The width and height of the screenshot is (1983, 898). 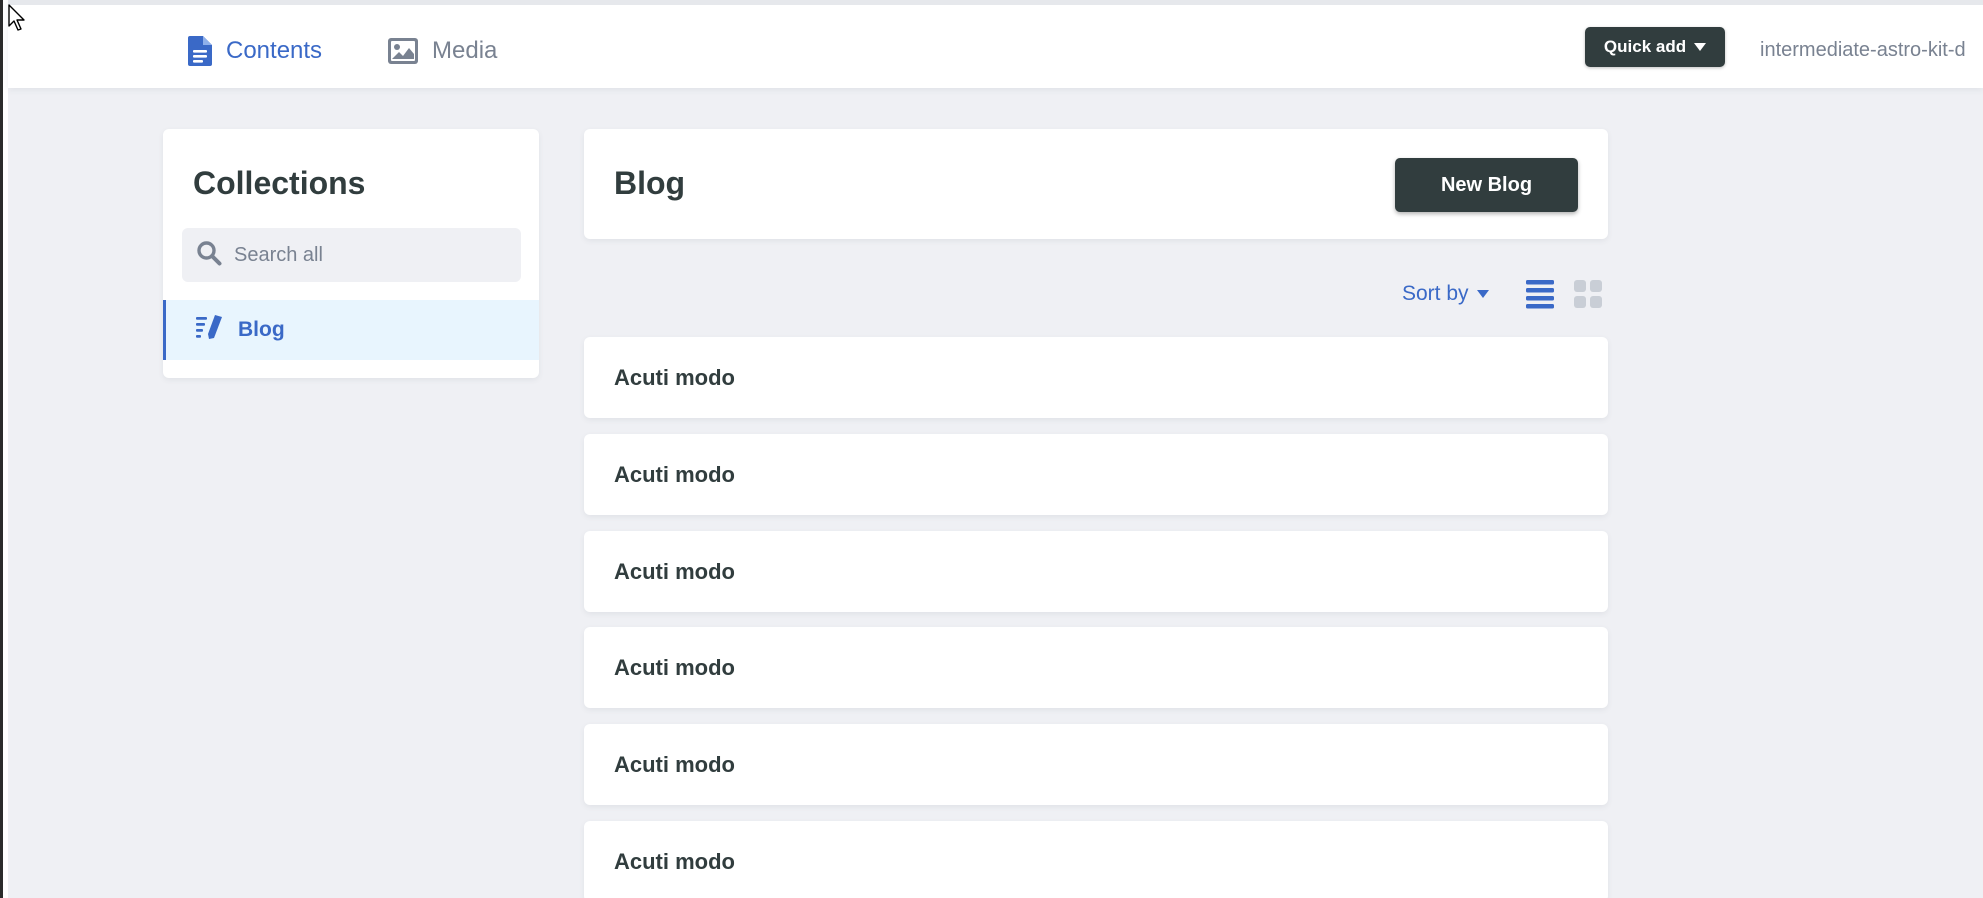 What do you see at coordinates (209, 255) in the screenshot?
I see `search-icon` at bounding box center [209, 255].